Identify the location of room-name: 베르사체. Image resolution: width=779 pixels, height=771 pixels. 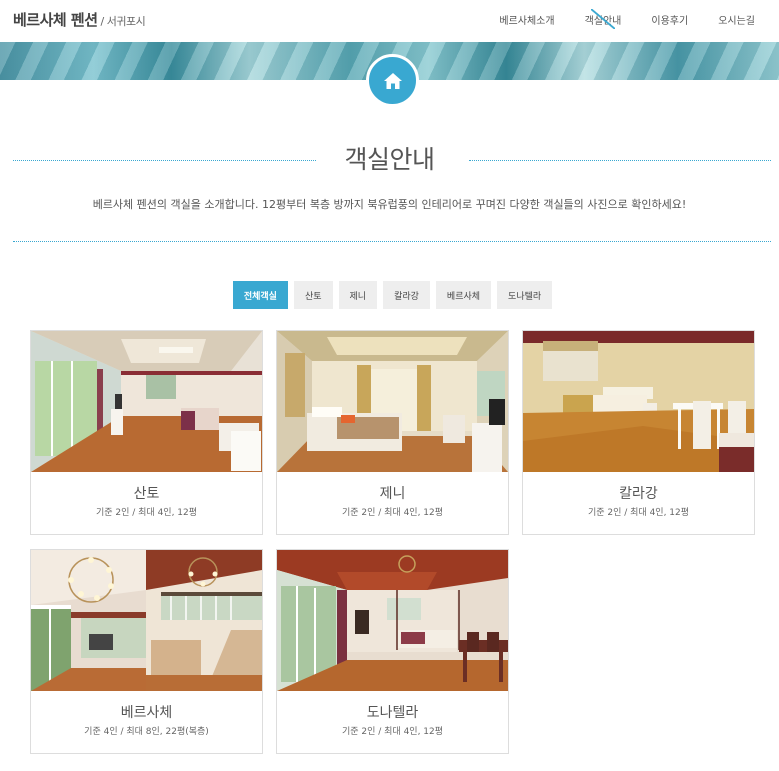
(146, 713).